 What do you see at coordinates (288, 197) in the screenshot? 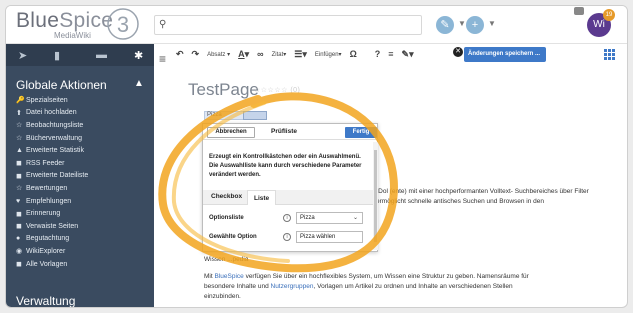
I see `dialog-tabs: Checkbox Liste` at bounding box center [288, 197].